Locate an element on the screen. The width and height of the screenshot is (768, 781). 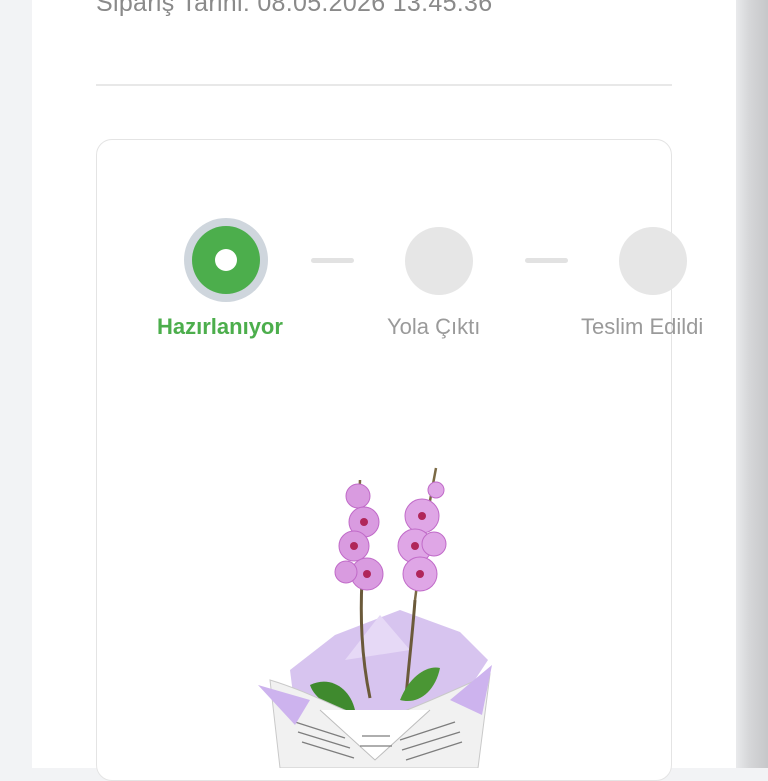
orchid-pot-image is located at coordinates (375, 617).